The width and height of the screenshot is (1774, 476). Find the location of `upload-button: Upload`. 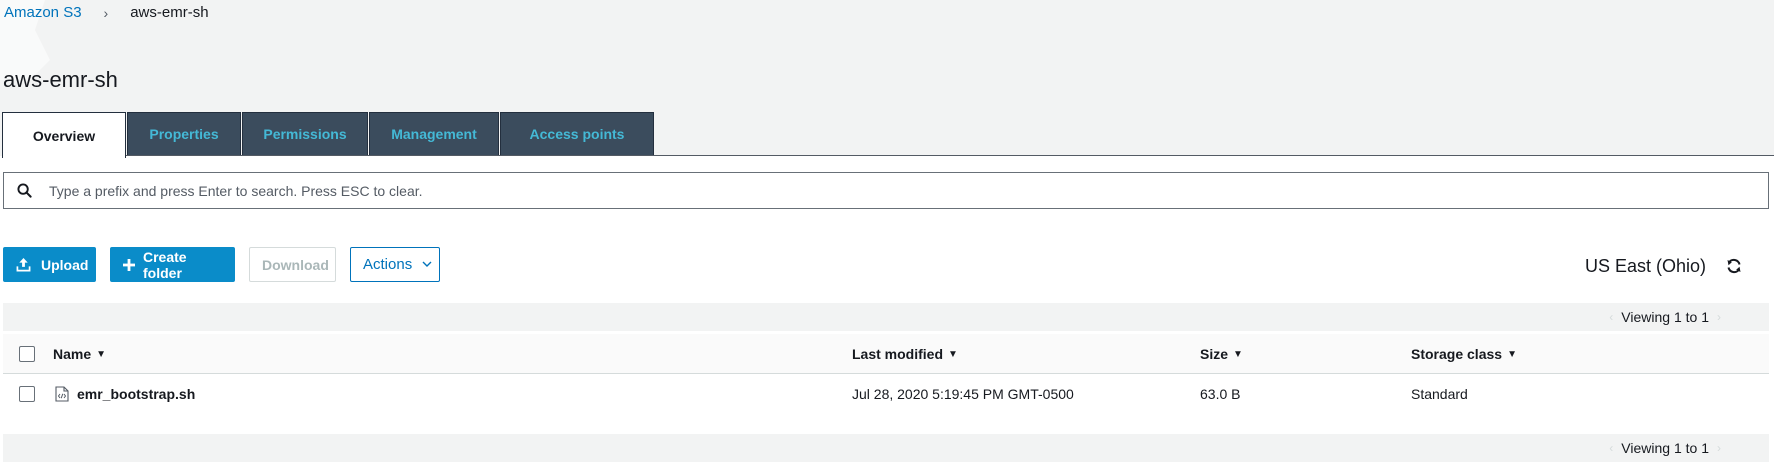

upload-button: Upload is located at coordinates (49, 264).